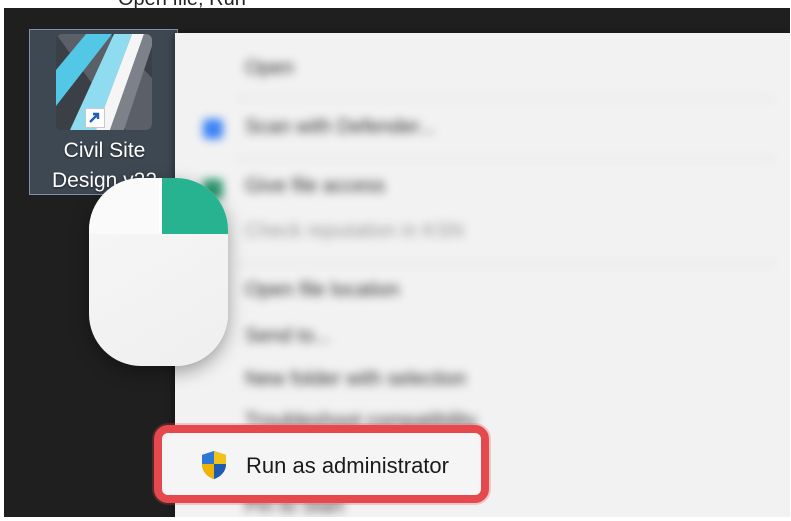  Describe the element at coordinates (395, 4) in the screenshot. I see `top-strip: Open file, Run` at that location.